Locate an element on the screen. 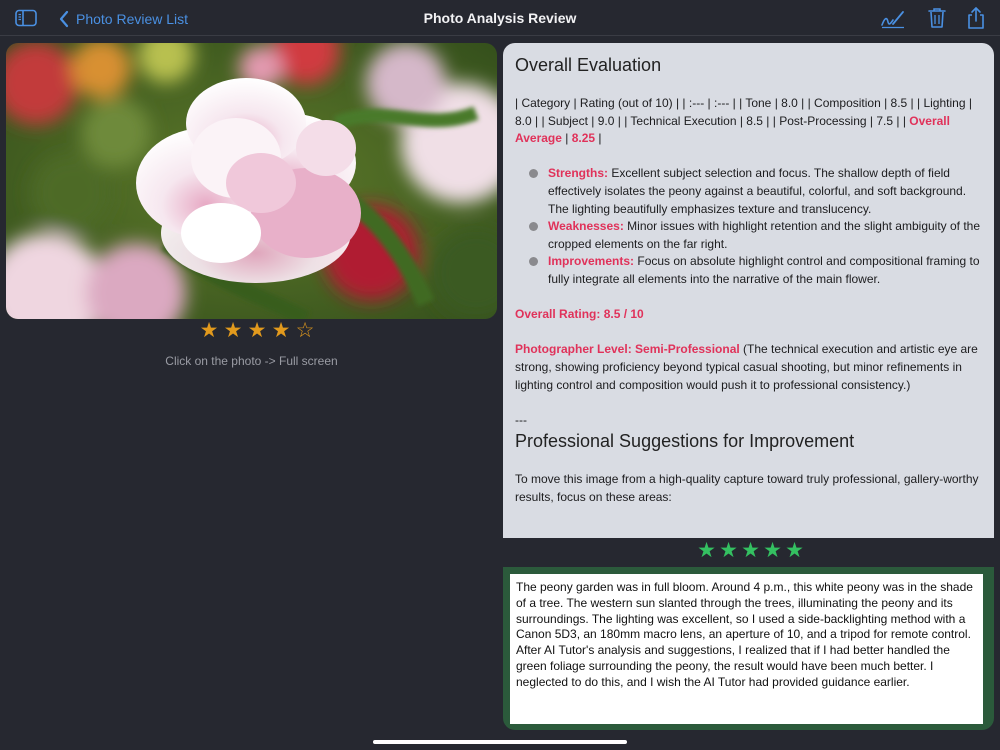 The width and height of the screenshot is (1000, 750). user-star-rating: ★ ★ ★ ★ ★ is located at coordinates (750, 551).